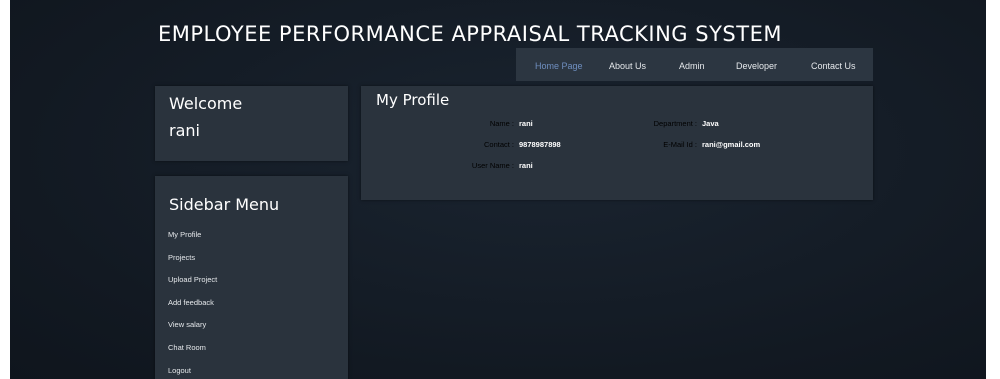  I want to click on profile-email: rani@gmail.com, so click(731, 144).